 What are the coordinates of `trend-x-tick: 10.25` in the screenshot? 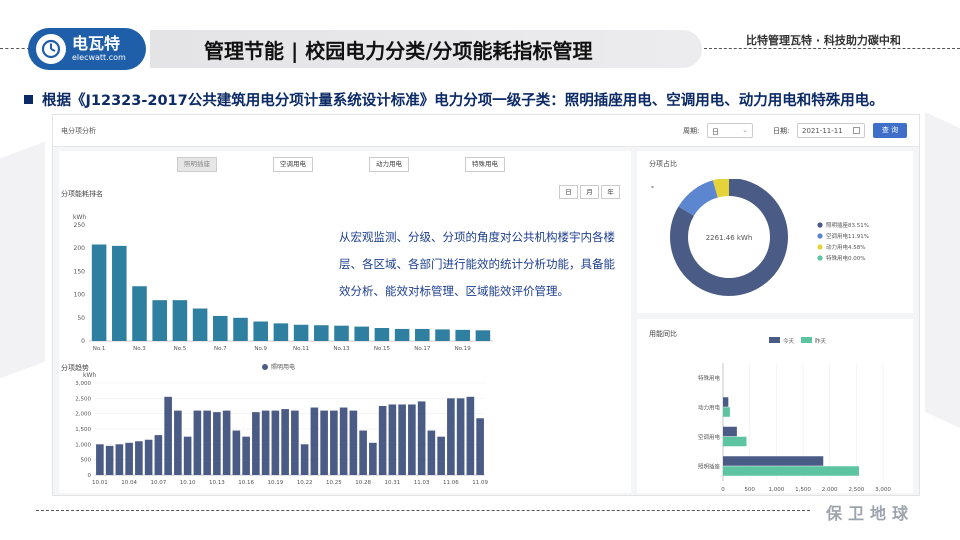 It's located at (334, 483).